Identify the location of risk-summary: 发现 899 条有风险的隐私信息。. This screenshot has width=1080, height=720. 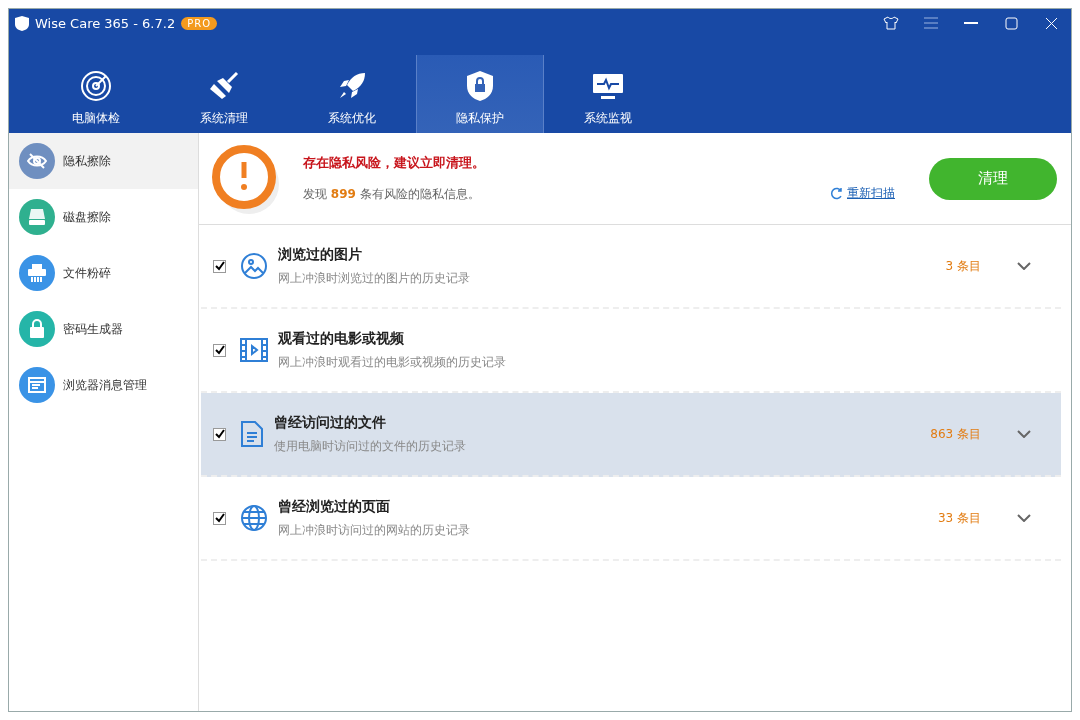
(392, 194).